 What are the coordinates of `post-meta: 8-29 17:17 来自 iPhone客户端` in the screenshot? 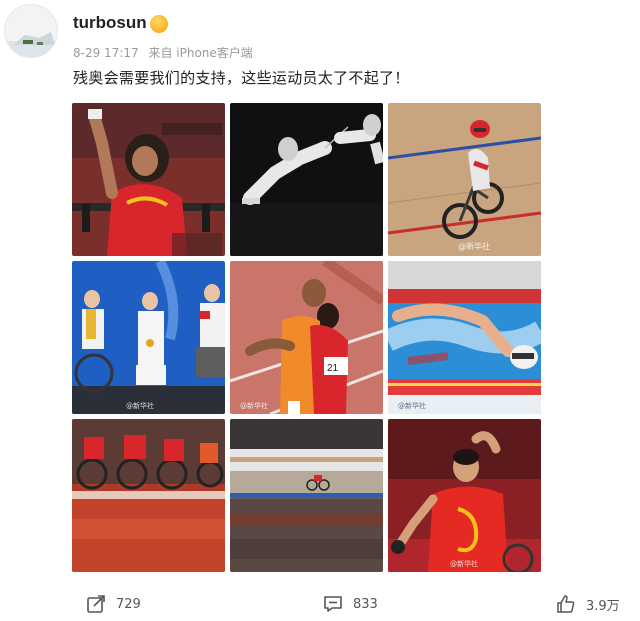 It's located at (166, 52).